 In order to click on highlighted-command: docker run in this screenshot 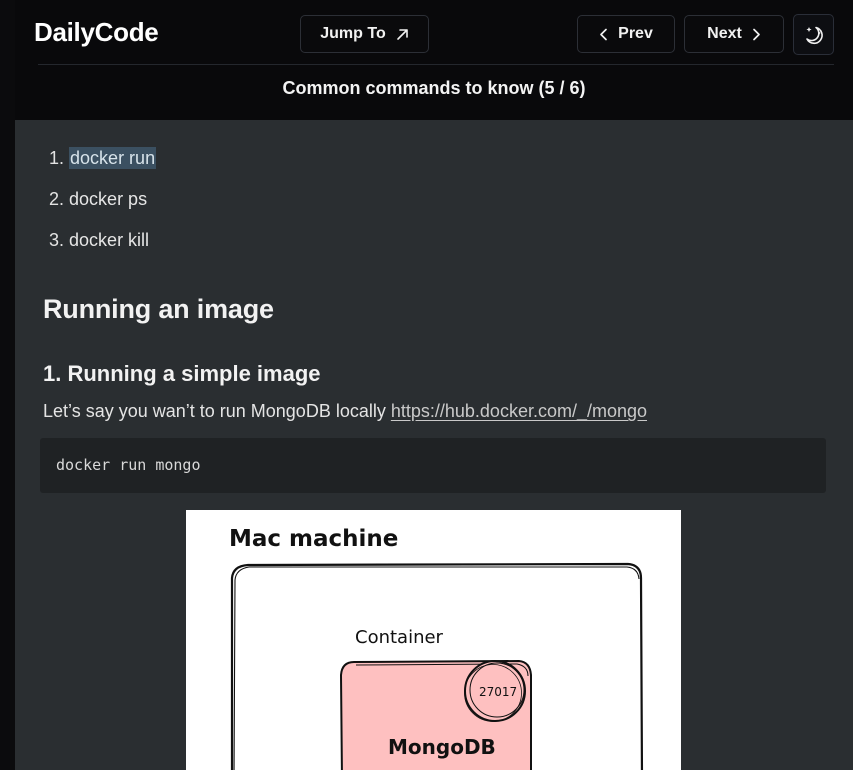, I will do `click(113, 158)`.